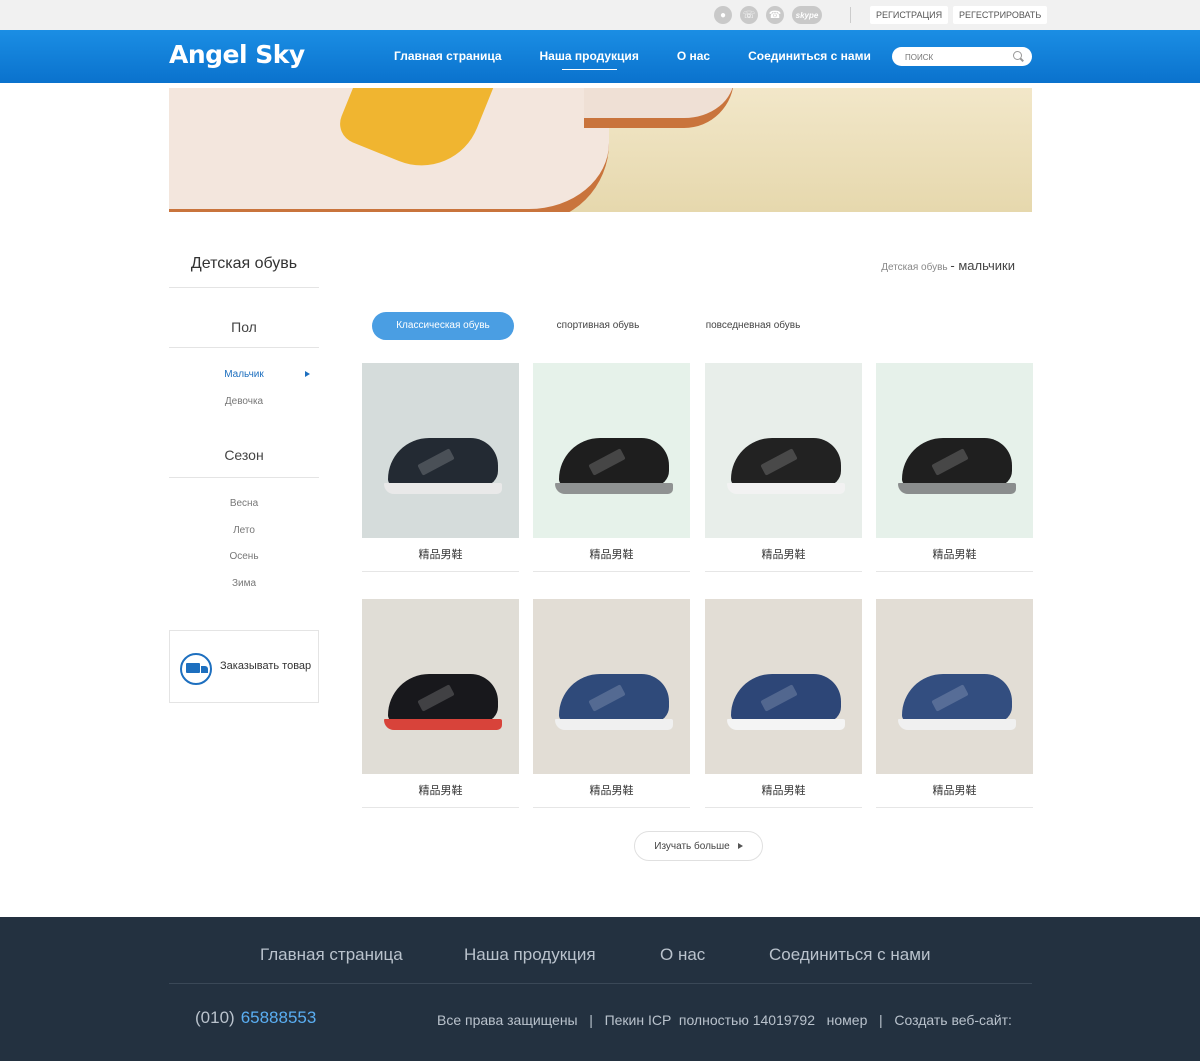 The image size is (1200, 1061). Describe the element at coordinates (244, 503) in the screenshot. I see `sidebar-item-spring: Весна` at that location.